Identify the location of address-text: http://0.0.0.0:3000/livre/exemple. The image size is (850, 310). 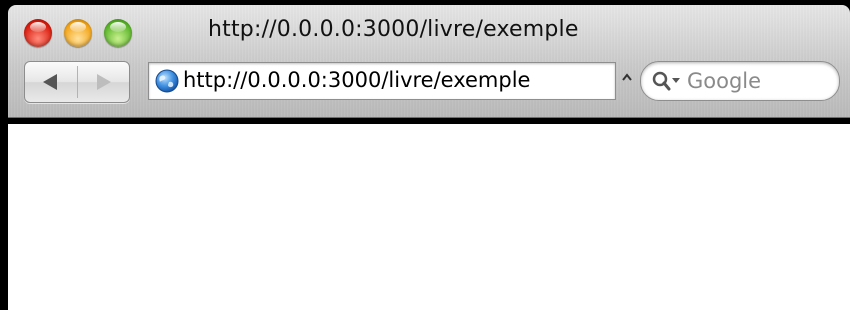
(356, 80).